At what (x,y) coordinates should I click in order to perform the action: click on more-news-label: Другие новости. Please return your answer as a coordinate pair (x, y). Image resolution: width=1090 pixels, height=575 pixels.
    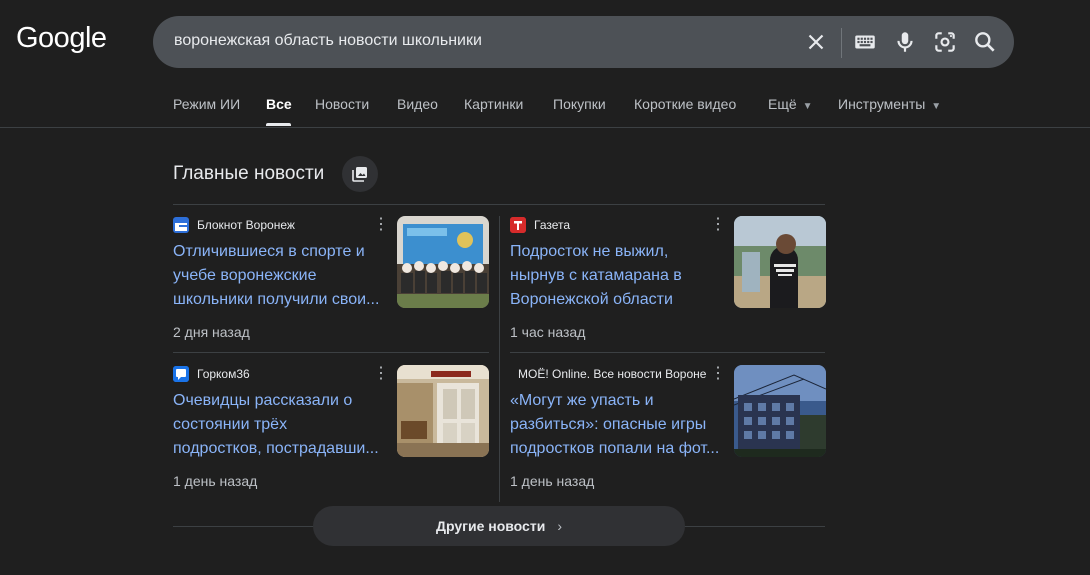
    Looking at the image, I should click on (491, 526).